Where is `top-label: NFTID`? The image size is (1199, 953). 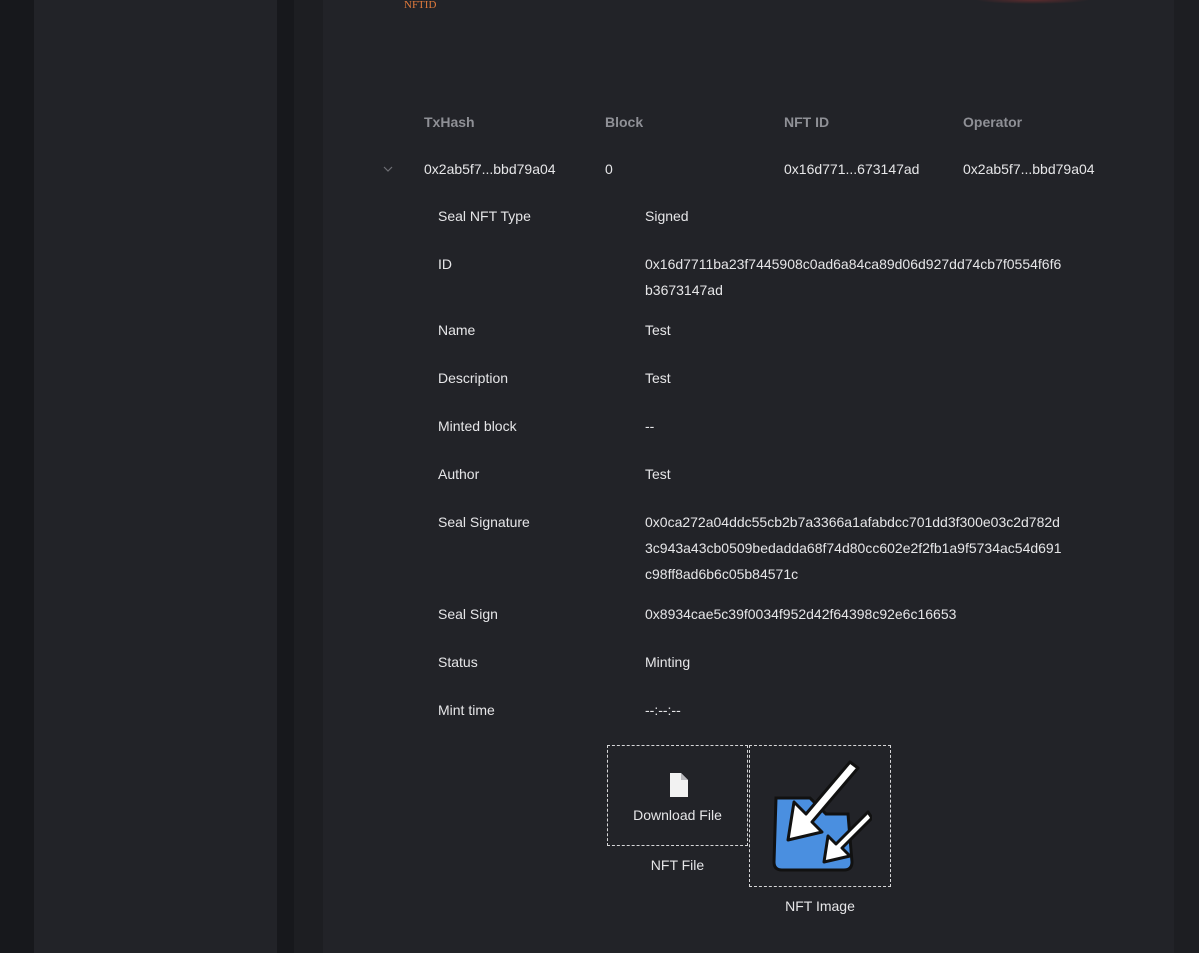
top-label: NFTID is located at coordinates (420, 5).